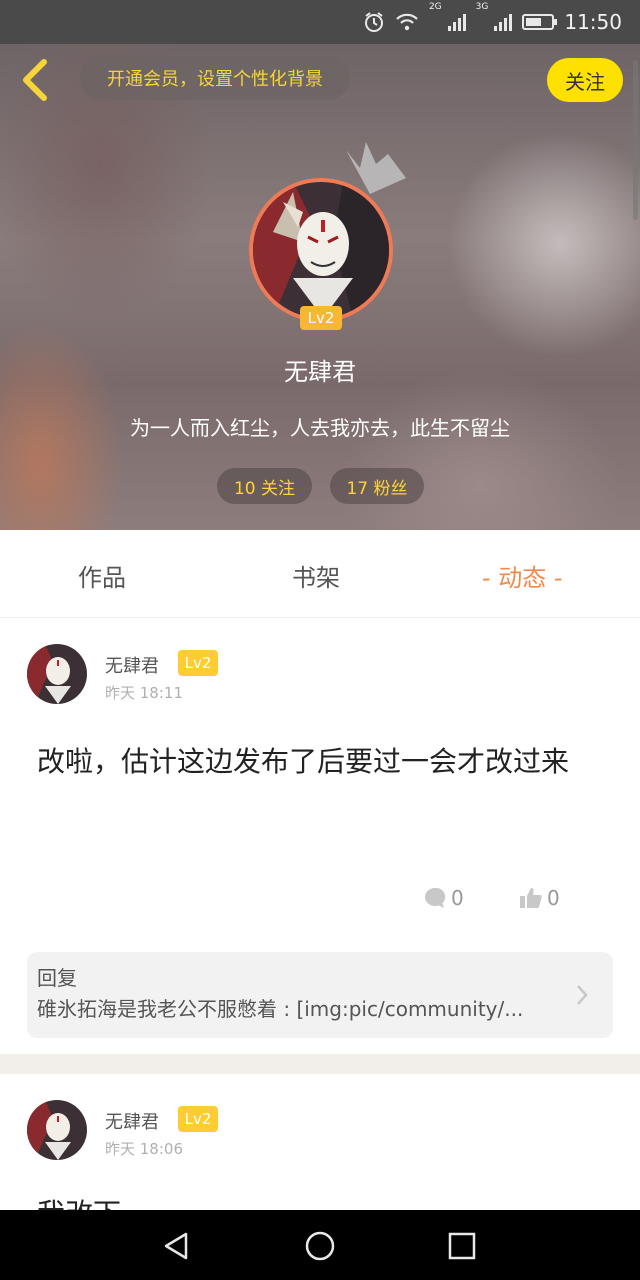 Image resolution: width=640 pixels, height=1280 pixels. I want to click on post-text: 我改下, so click(317, 1198).